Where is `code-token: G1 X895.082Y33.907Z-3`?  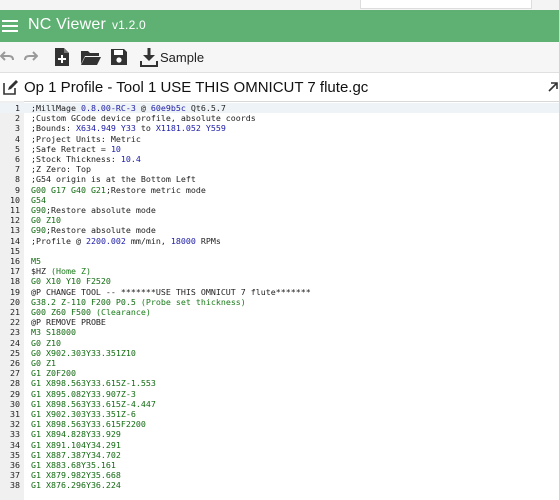 code-token: G1 X895.082Y33.907Z-3 is located at coordinates (83, 393).